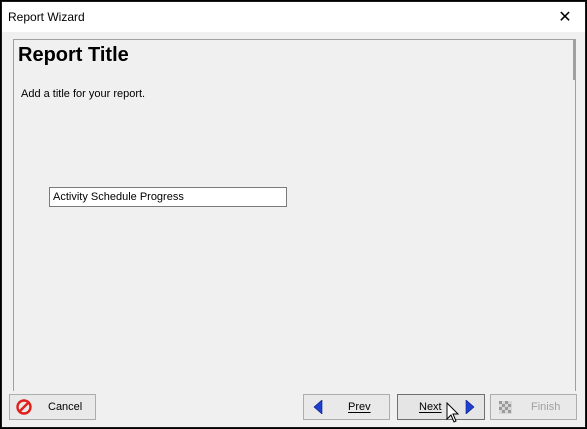 This screenshot has width=587, height=429. Describe the element at coordinates (318, 407) in the screenshot. I see `arrow-left-icon` at that location.